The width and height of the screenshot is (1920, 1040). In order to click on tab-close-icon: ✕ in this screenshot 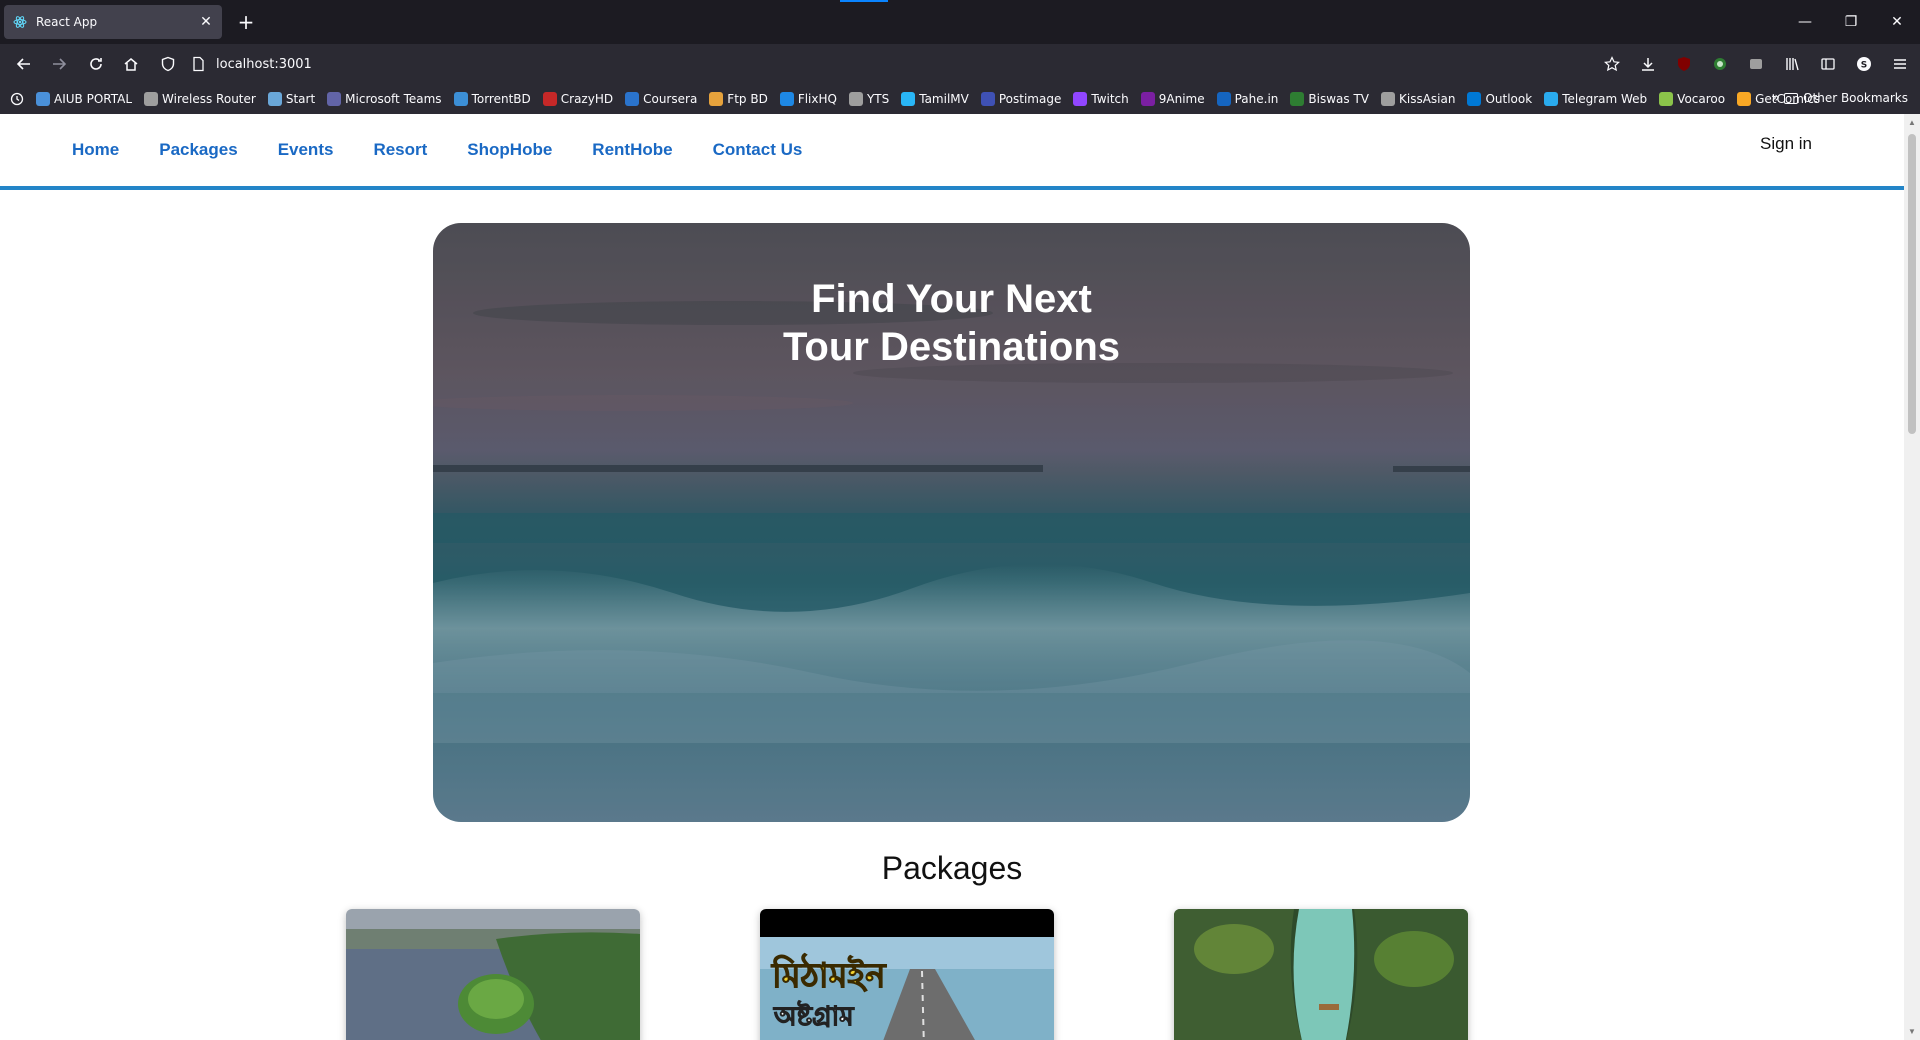, I will do `click(206, 22)`.